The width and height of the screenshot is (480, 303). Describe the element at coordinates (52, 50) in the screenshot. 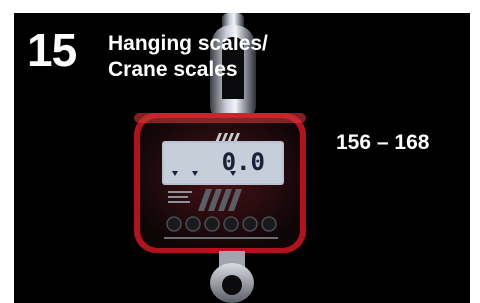

I see `chapter-number: 15` at that location.